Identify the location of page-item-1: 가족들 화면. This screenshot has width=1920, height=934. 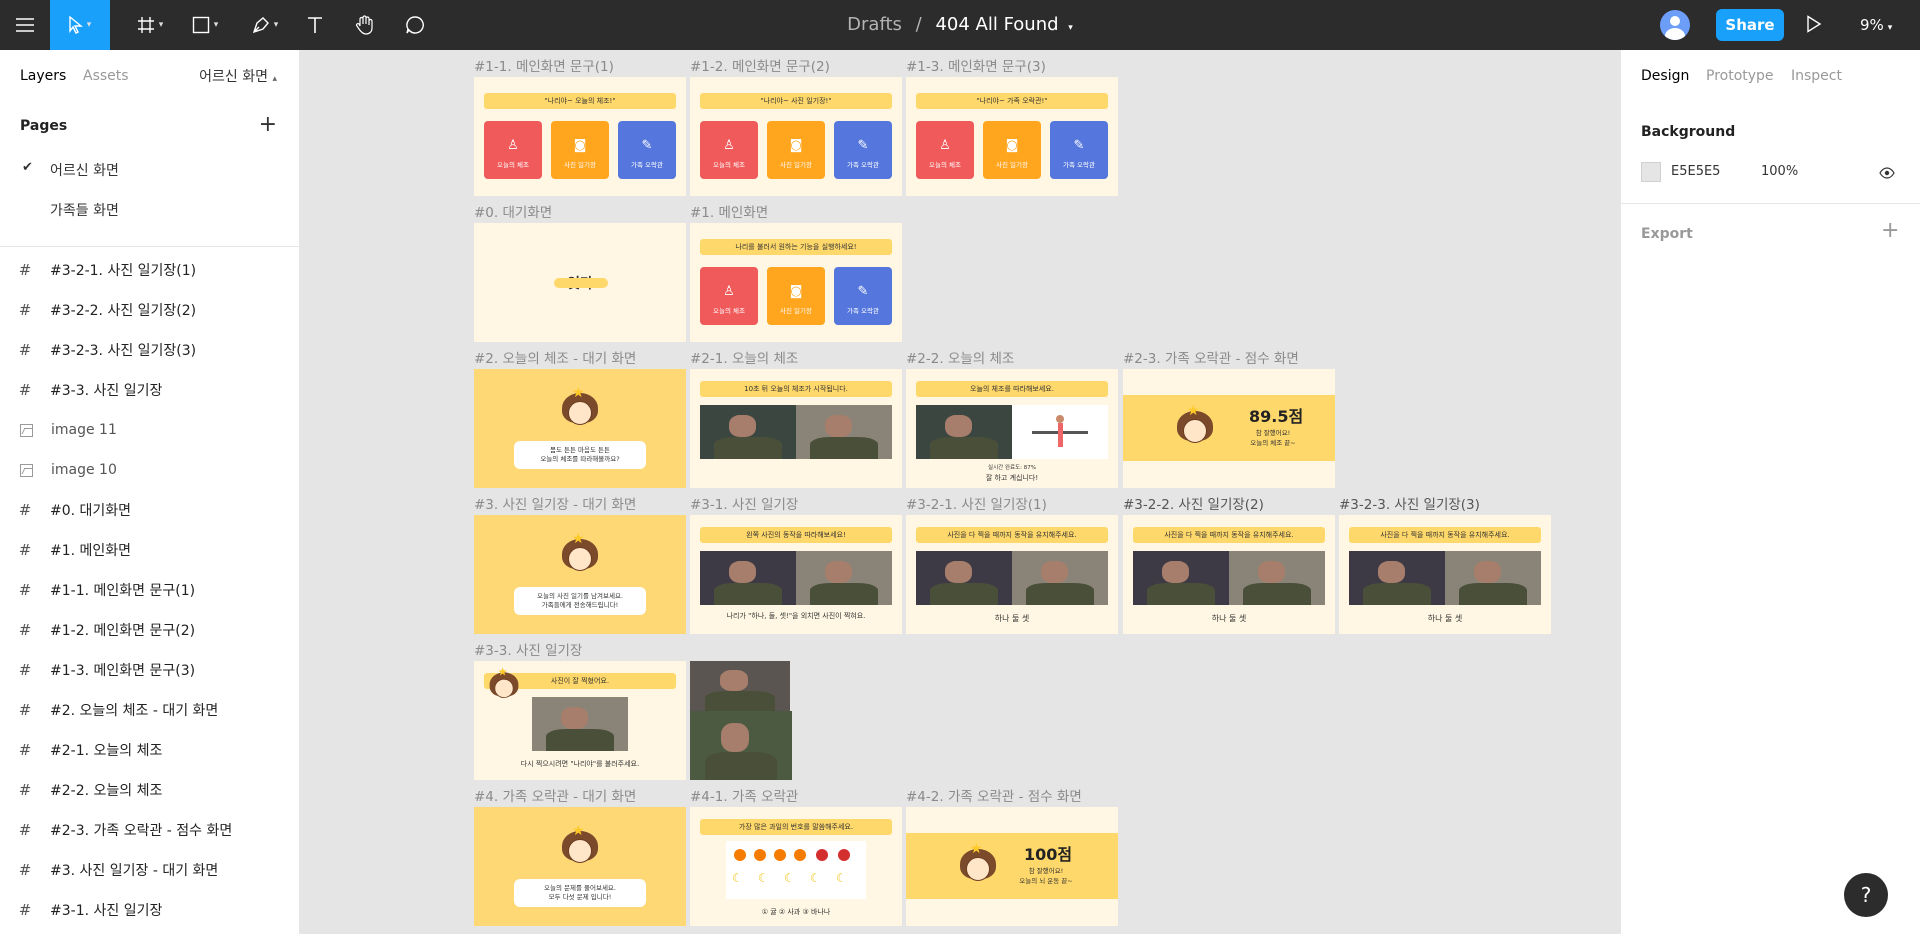
(84, 210).